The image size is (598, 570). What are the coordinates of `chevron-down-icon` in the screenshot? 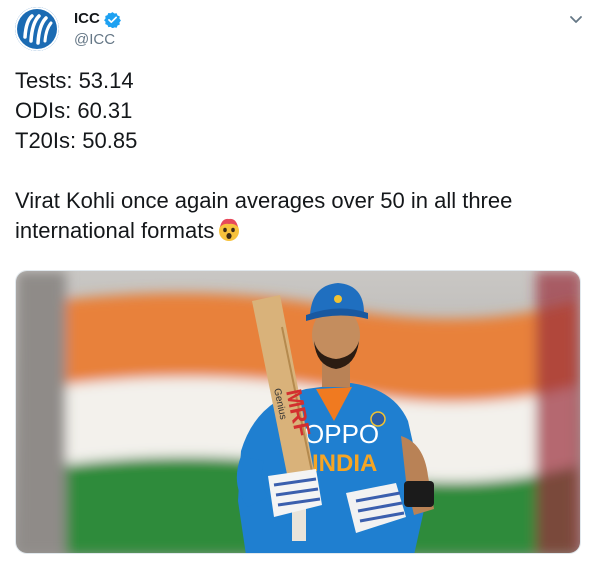 It's located at (576, 19).